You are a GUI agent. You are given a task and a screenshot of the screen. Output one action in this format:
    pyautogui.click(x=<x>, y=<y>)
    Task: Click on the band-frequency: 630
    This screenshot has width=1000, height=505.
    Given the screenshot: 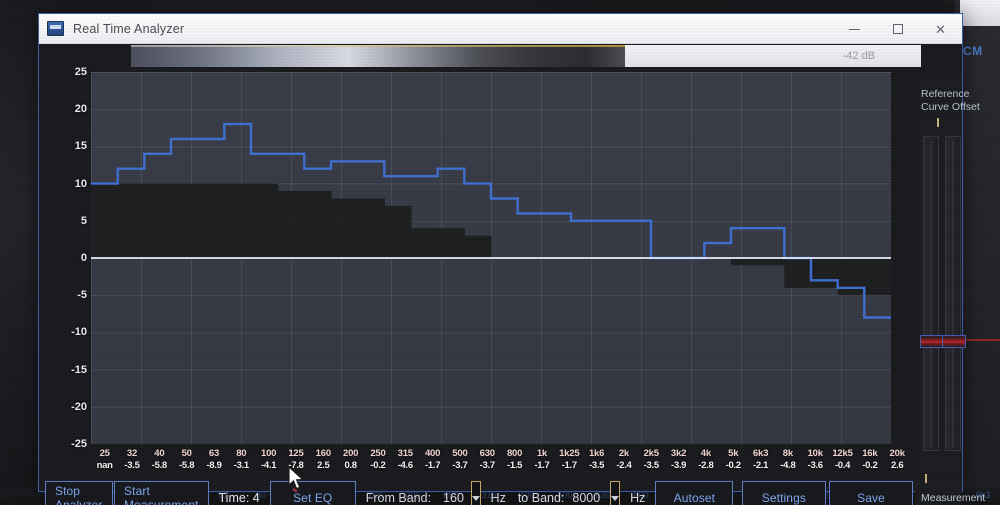 What is the action you would take?
    pyautogui.click(x=487, y=453)
    